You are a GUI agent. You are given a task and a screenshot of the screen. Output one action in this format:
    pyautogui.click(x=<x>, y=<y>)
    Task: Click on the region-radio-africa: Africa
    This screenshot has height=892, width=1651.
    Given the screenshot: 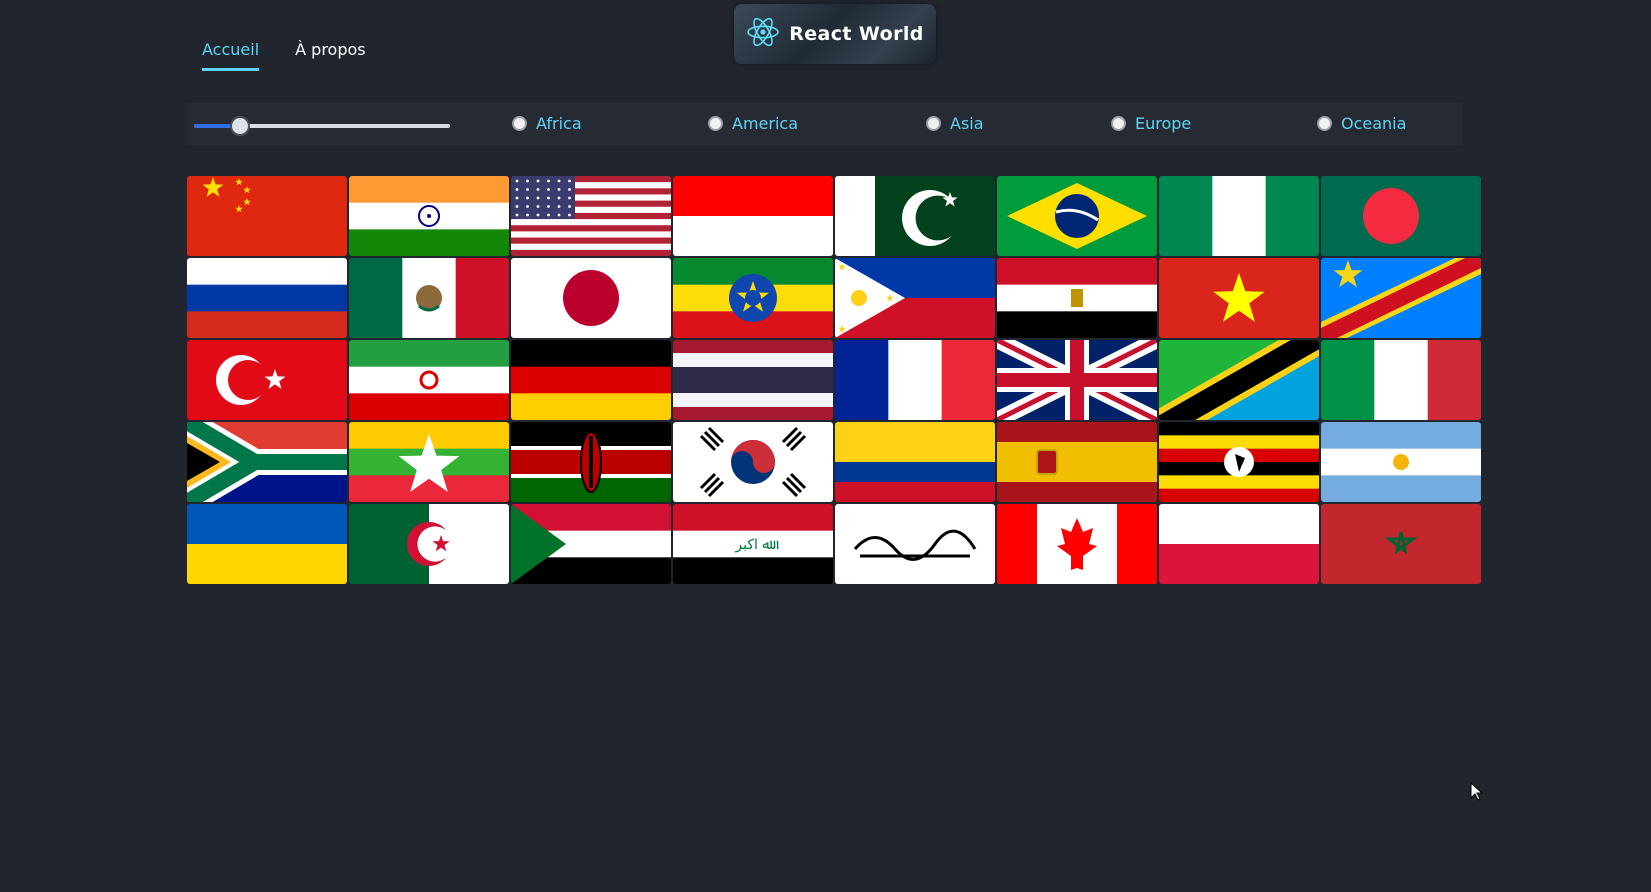 What is the action you would take?
    pyautogui.click(x=547, y=123)
    